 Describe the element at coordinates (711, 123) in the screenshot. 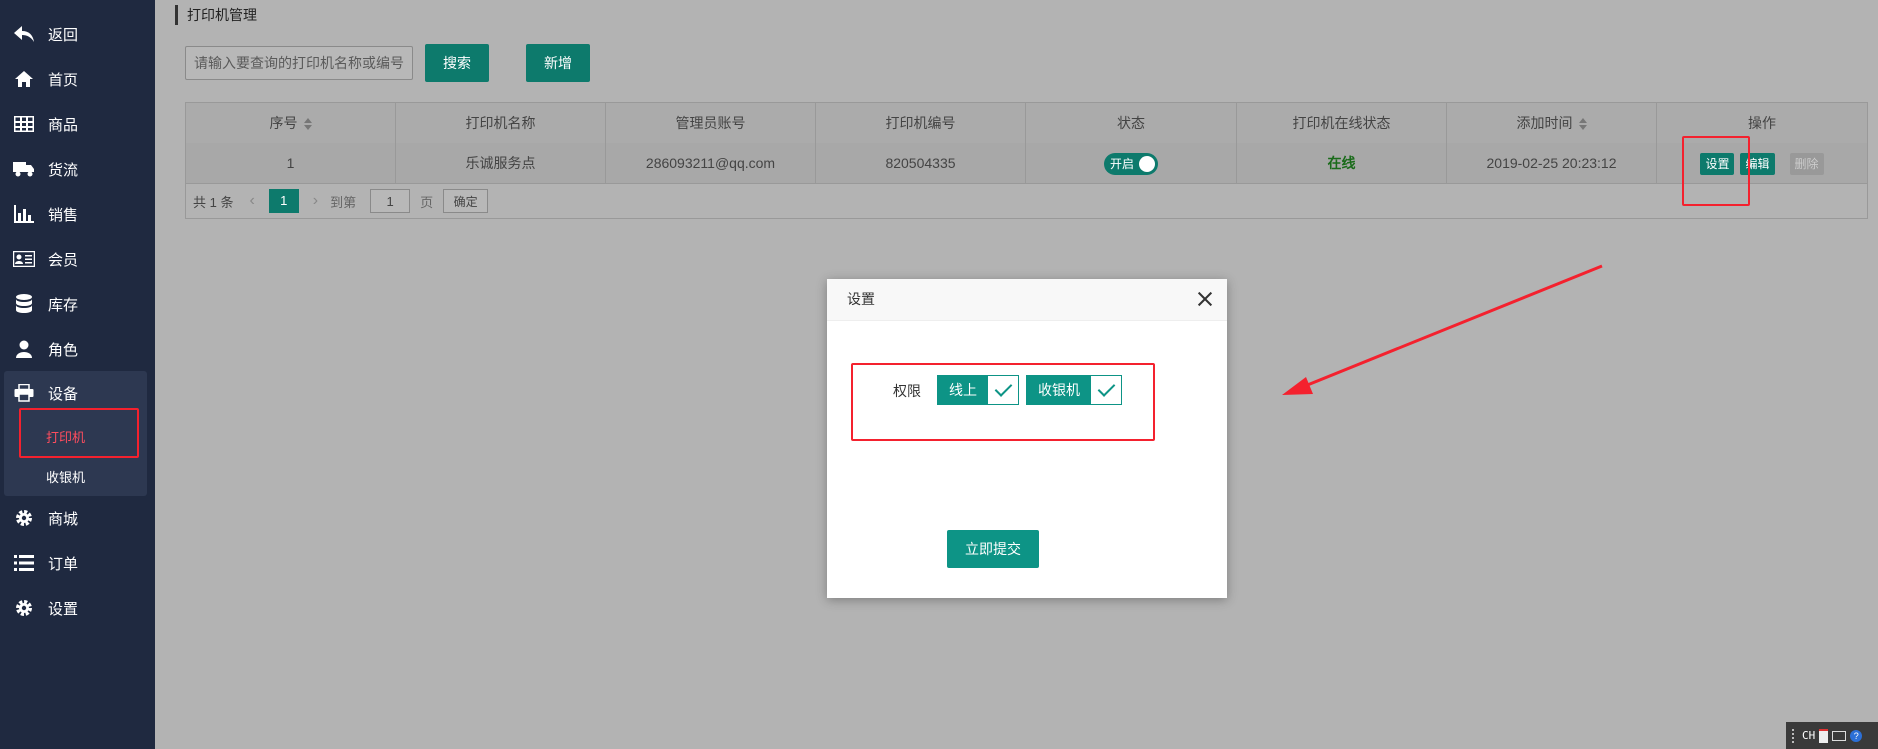

I see `col-header-admin: 管理员账号` at that location.